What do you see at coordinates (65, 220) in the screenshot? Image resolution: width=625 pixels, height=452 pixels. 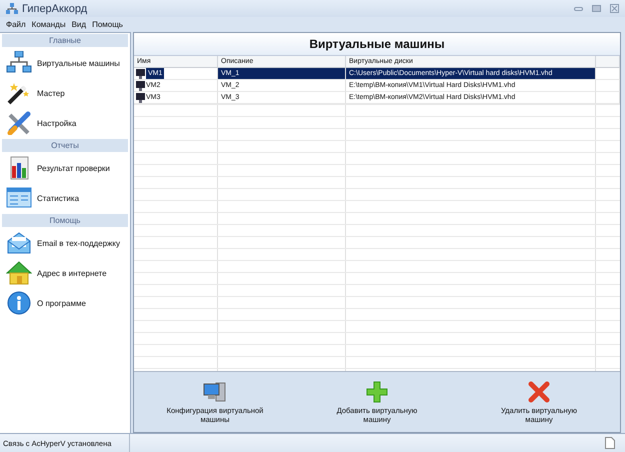 I see `section-header: Помощь` at bounding box center [65, 220].